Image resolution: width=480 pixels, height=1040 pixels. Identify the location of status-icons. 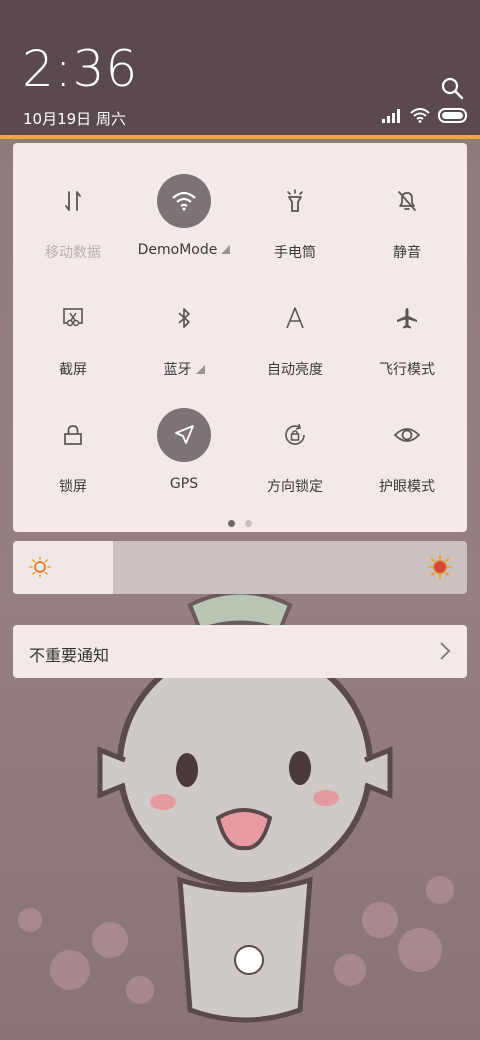
(425, 115).